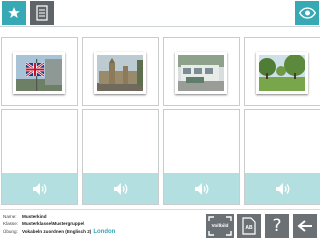 The image size is (320, 240). I want to click on picture-card-flag, so click(39, 71).